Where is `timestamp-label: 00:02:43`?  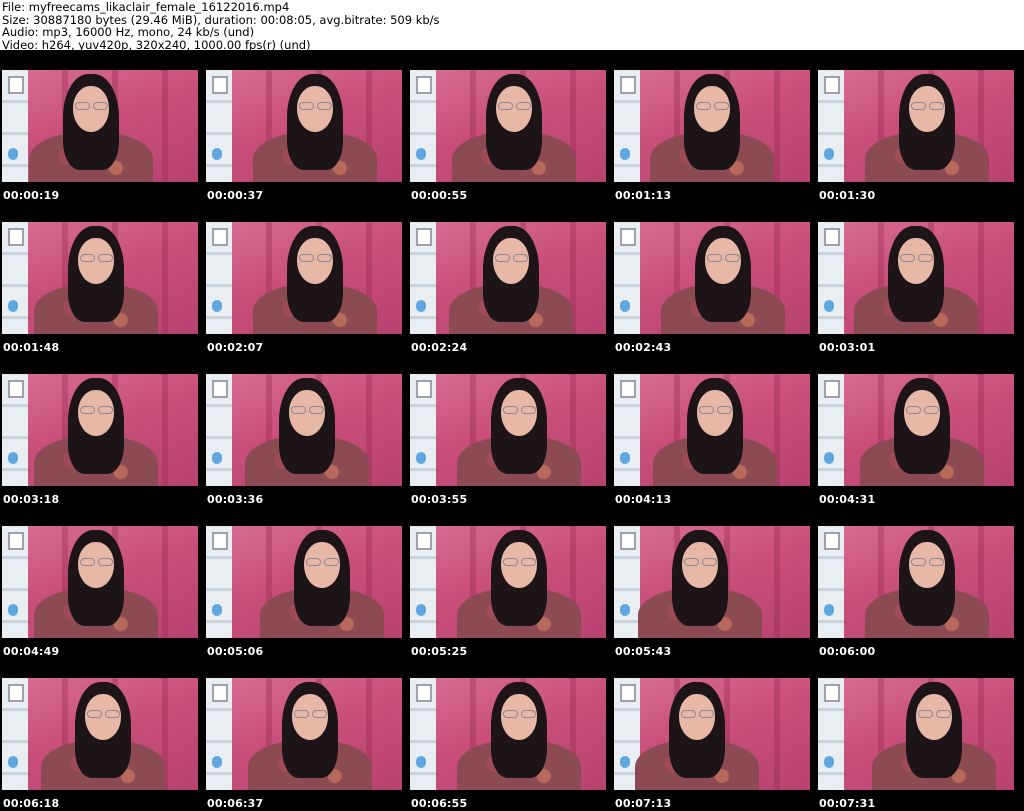 timestamp-label: 00:02:43 is located at coordinates (643, 347).